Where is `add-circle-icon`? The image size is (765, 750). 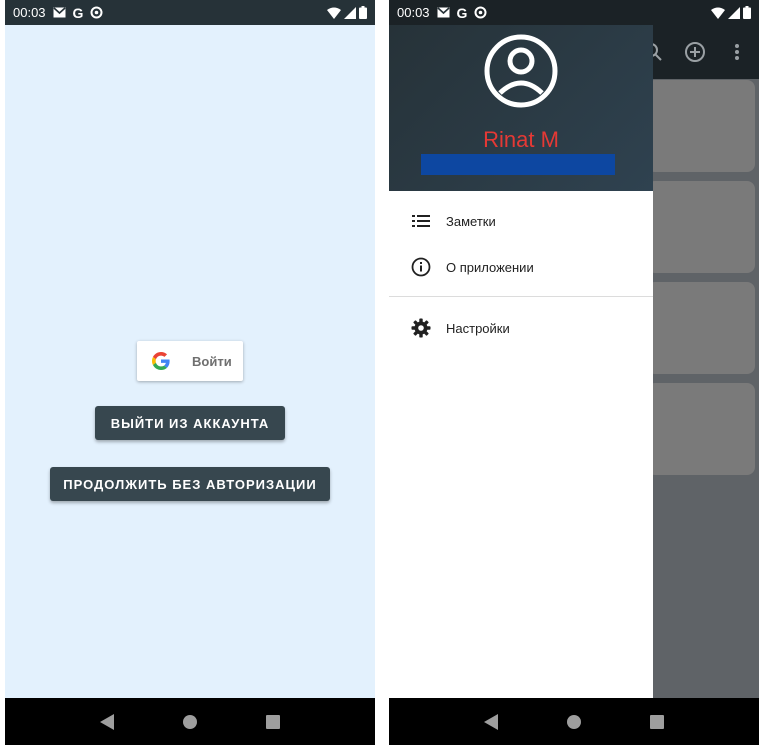 add-circle-icon is located at coordinates (695, 52).